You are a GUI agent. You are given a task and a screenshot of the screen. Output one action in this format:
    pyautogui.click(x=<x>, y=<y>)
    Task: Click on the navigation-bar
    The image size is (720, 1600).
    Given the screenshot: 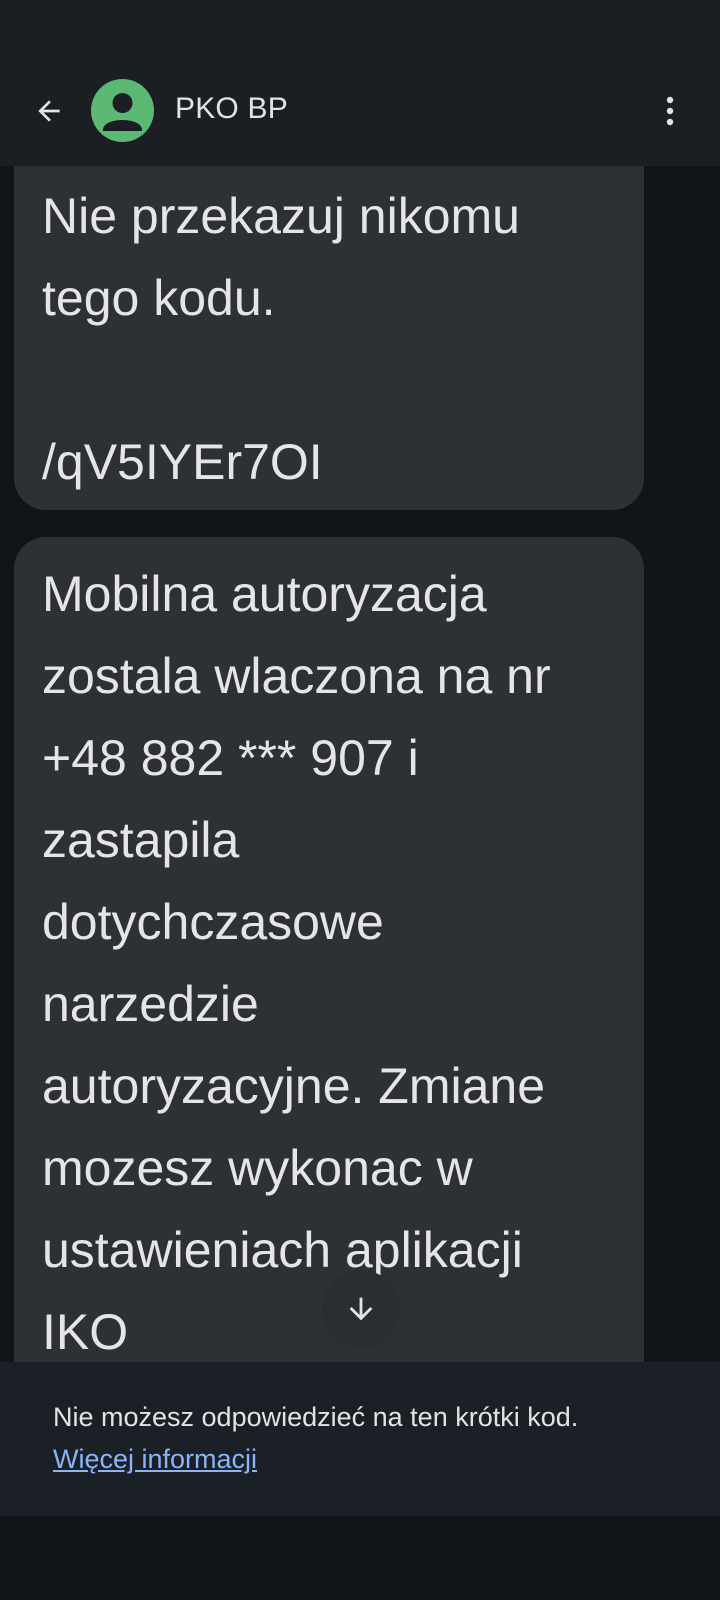 What is the action you would take?
    pyautogui.click(x=360, y=1558)
    